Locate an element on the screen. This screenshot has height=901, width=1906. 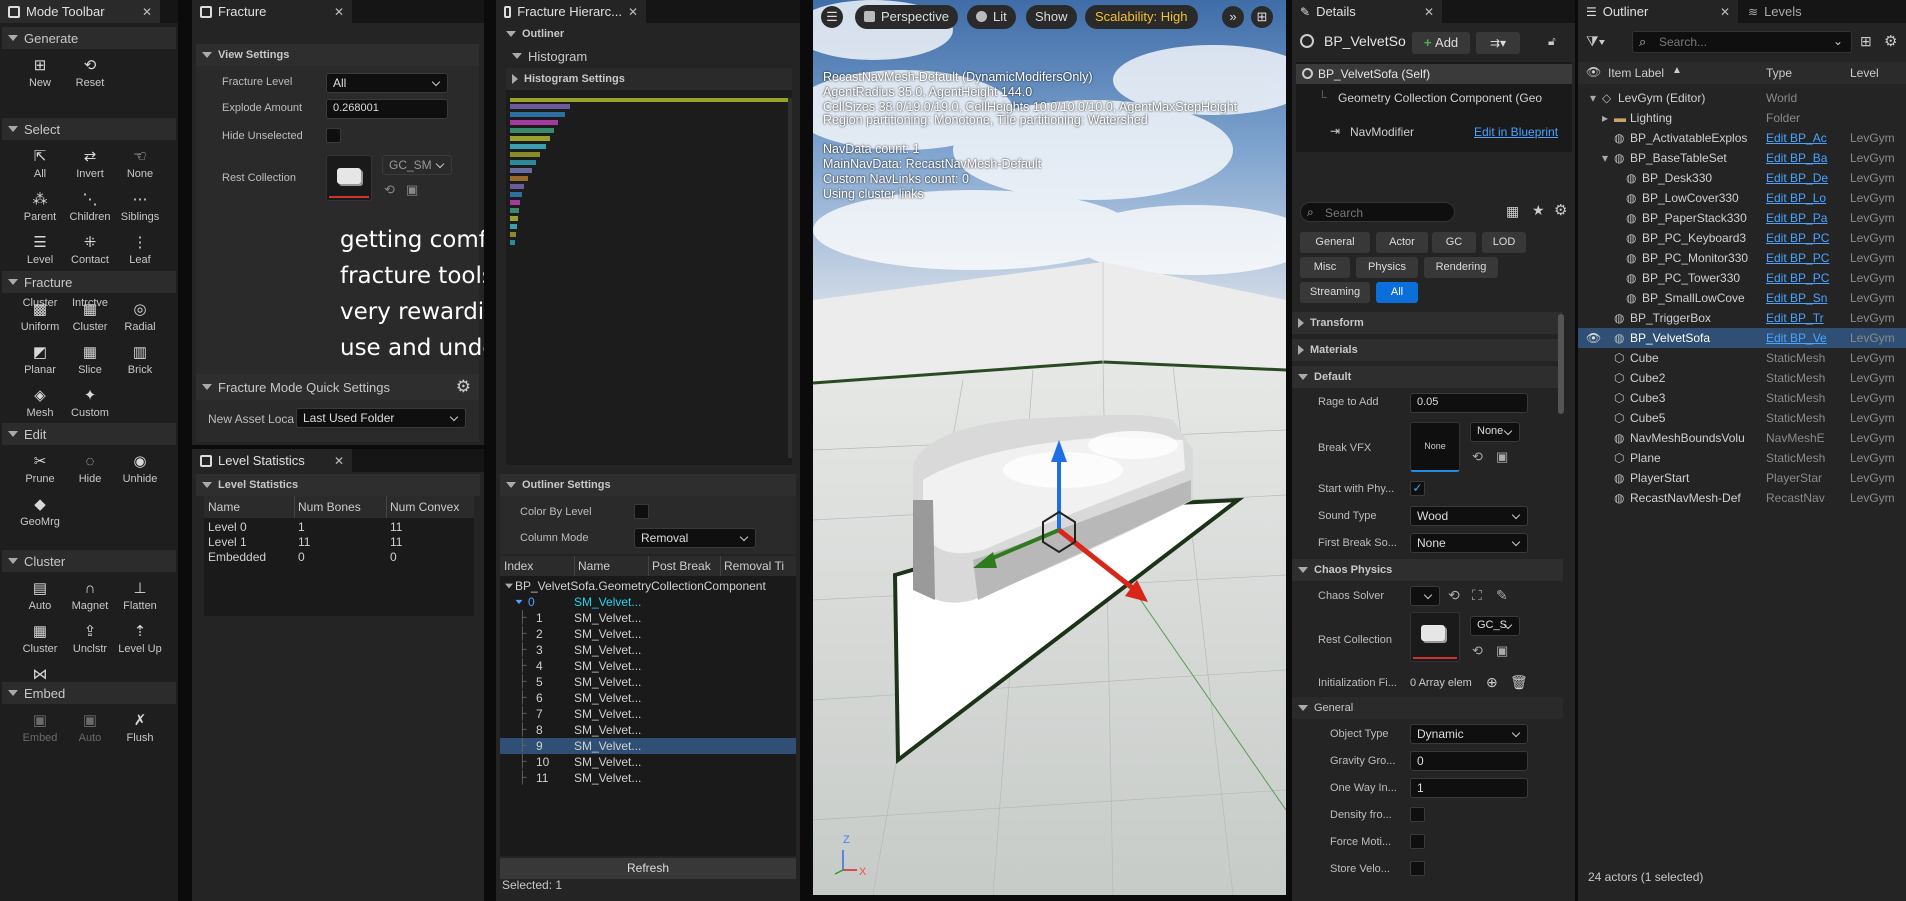
tool-mesh-button: ◈ Mesh is located at coordinates (40, 403).